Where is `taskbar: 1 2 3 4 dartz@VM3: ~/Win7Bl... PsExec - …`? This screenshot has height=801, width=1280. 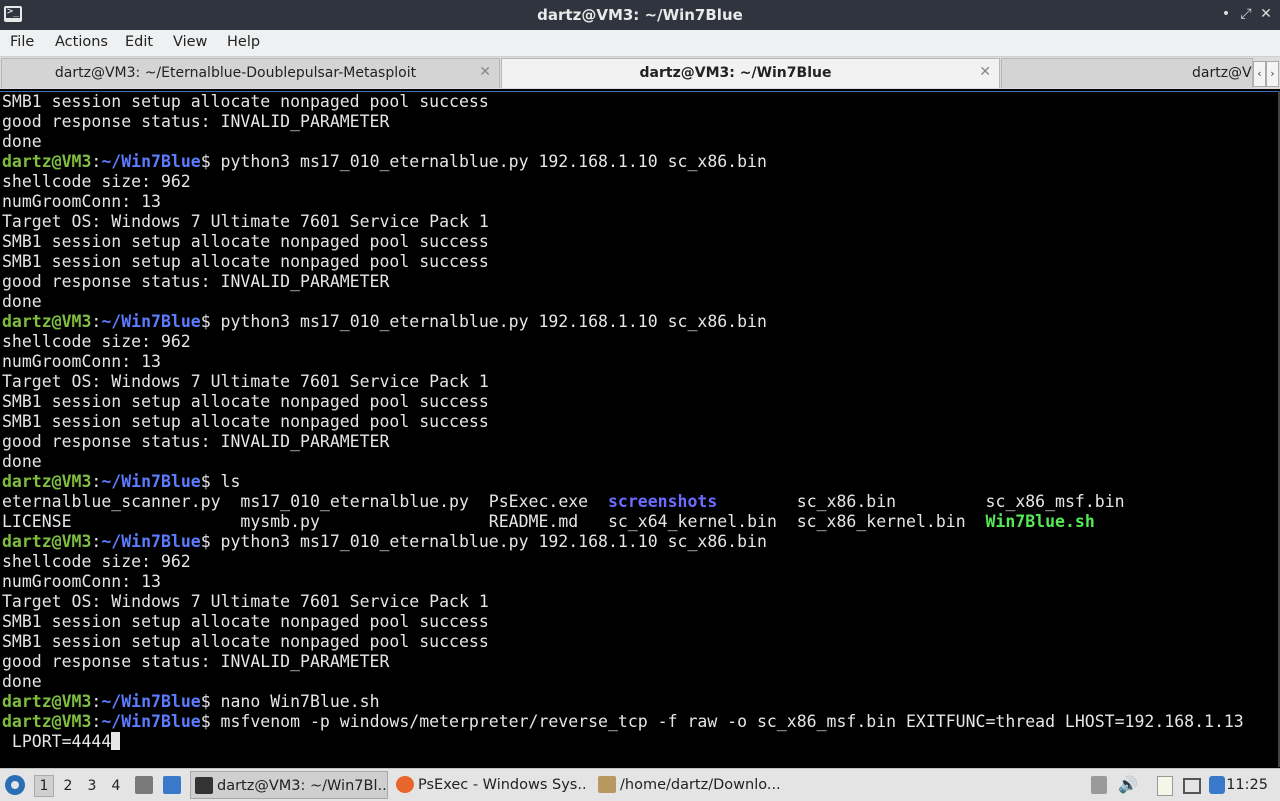
taskbar: 1 2 3 4 dartz@VM3: ~/Win7Bl... PsExec - … is located at coordinates (640, 784).